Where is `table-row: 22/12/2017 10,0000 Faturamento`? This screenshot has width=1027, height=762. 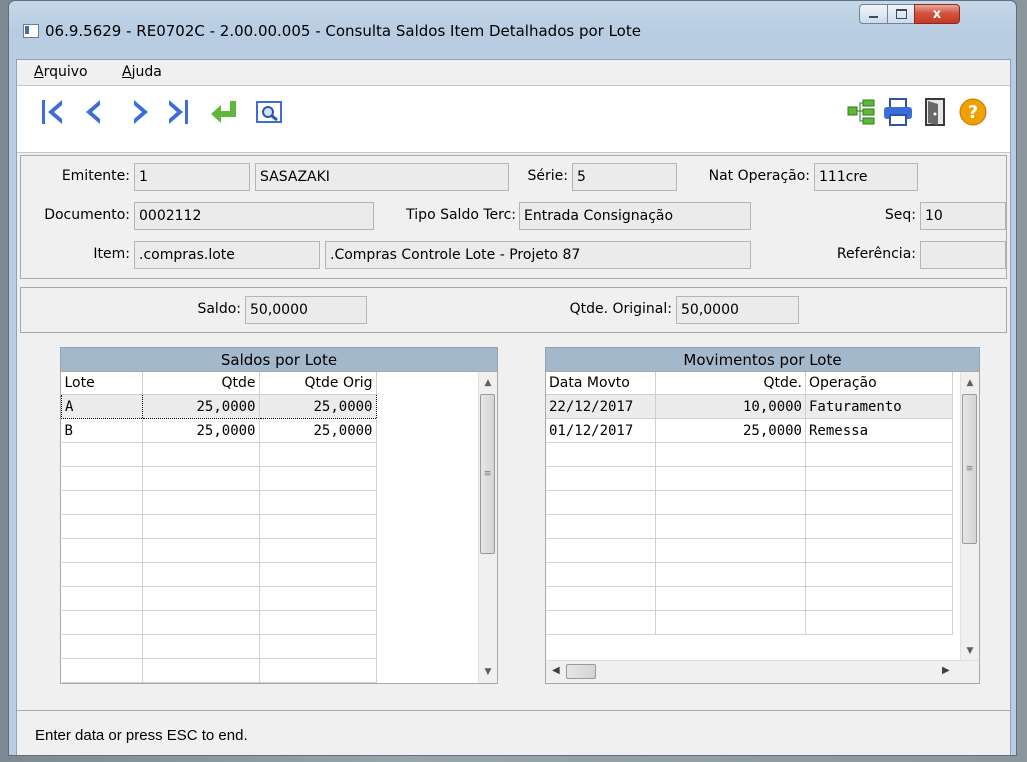 table-row: 22/12/2017 10,0000 Faturamento is located at coordinates (749, 406).